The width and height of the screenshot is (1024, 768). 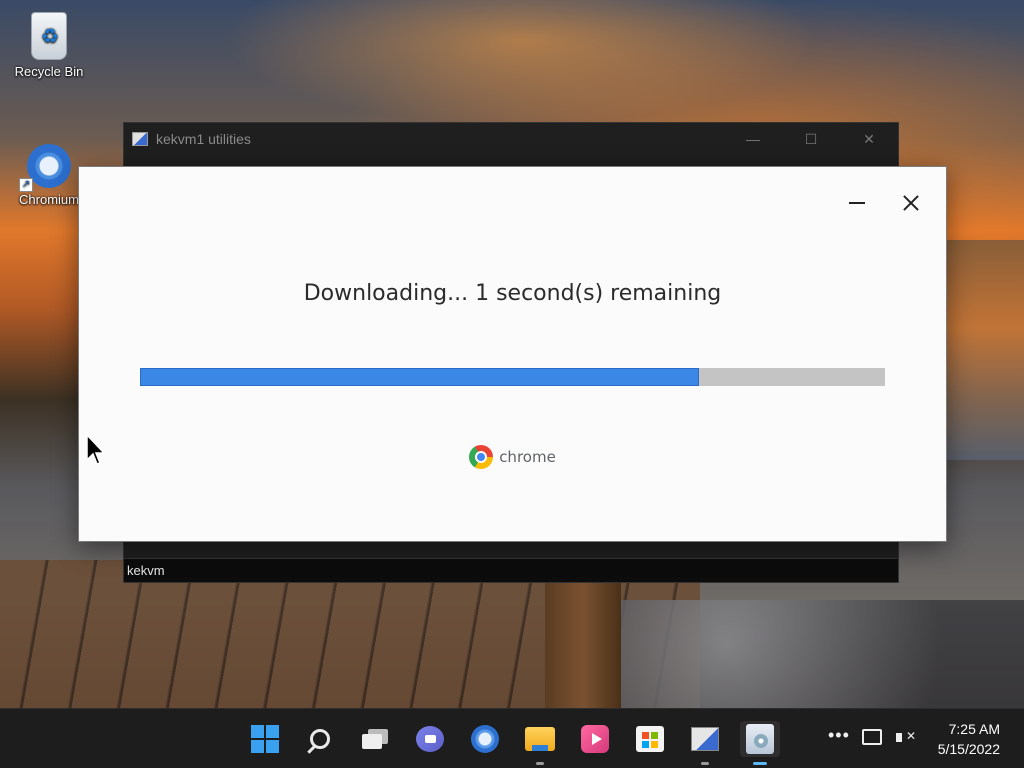 I want to click on taskbar-store-button, so click(x=650, y=739).